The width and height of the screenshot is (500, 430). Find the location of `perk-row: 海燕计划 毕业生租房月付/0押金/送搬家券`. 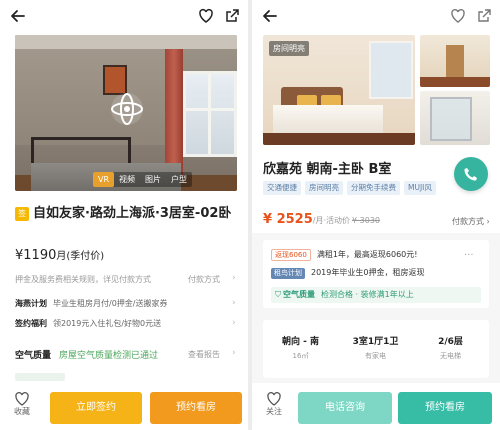

perk-row: 海燕计划 毕业生租房月付/0押金/送搬家券 is located at coordinates (91, 303).